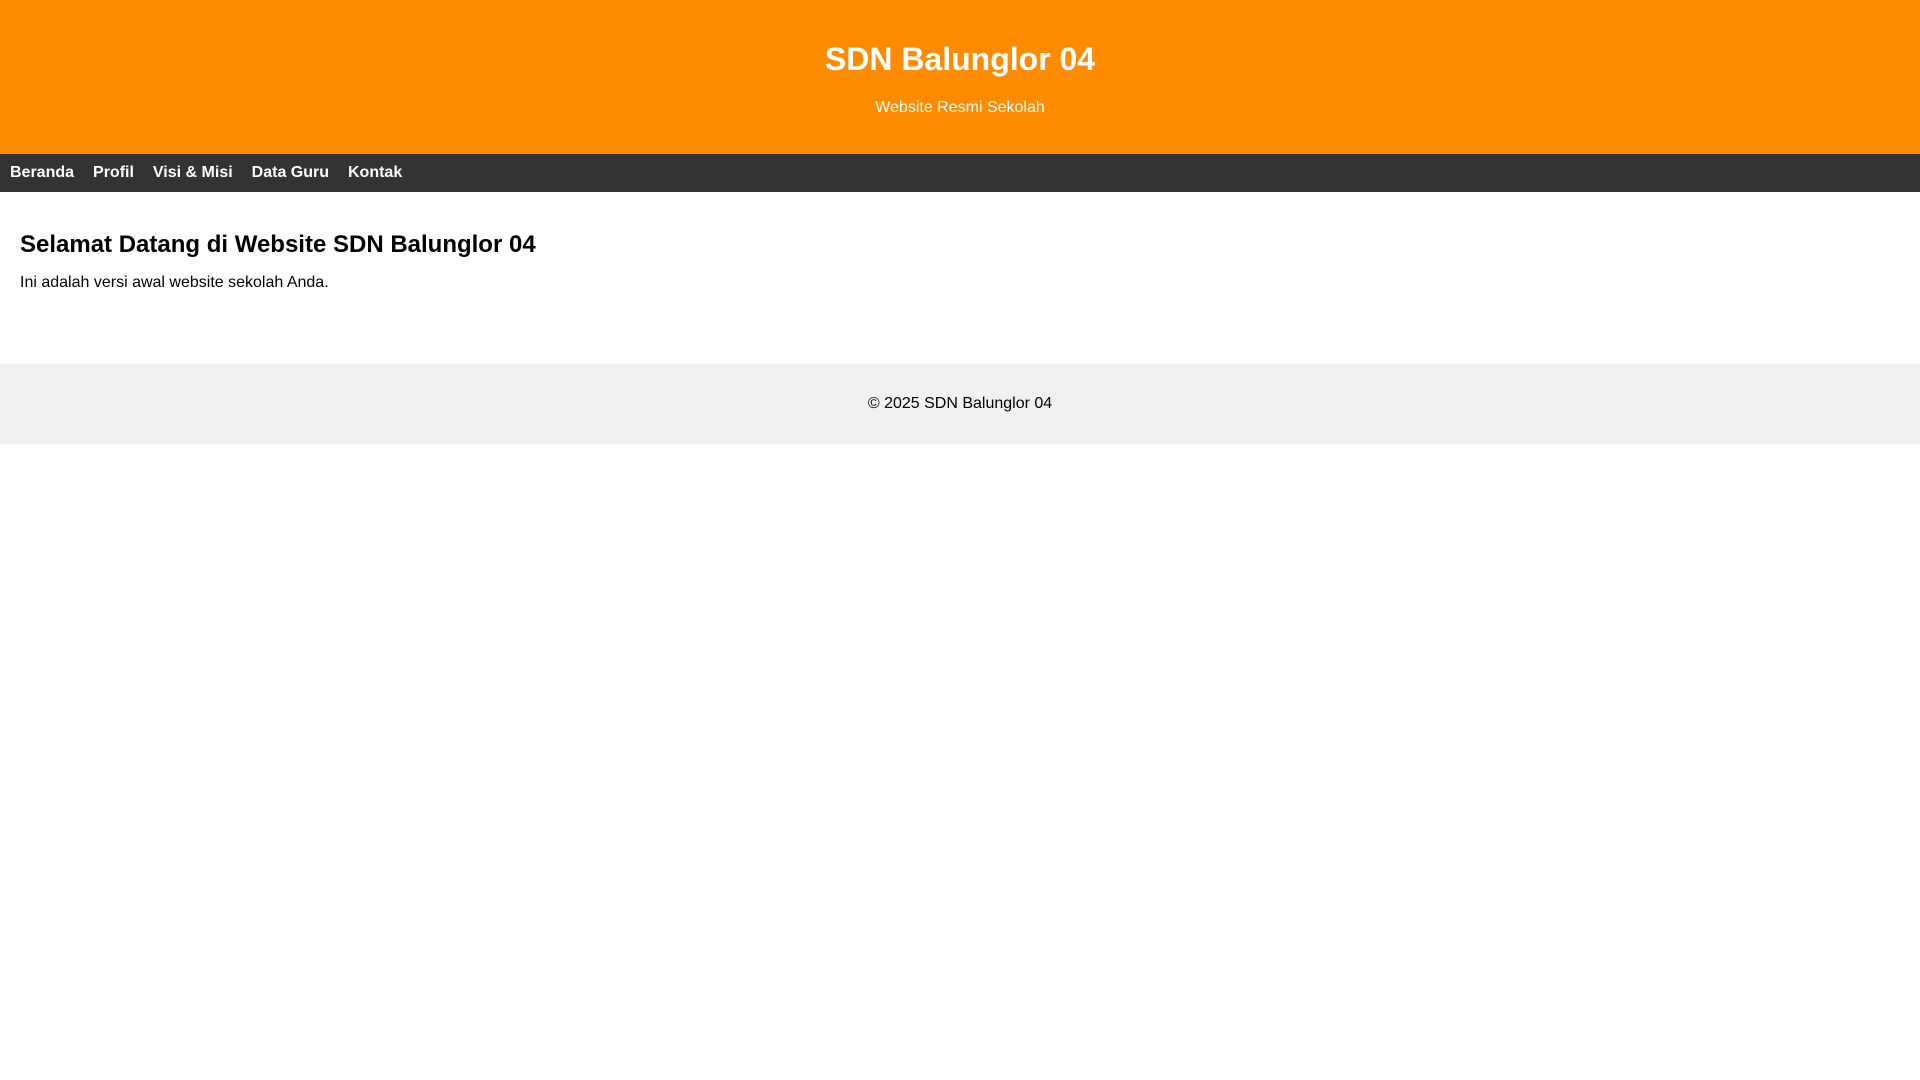 This screenshot has height=1080, width=1920. Describe the element at coordinates (42, 173) in the screenshot. I see `nav-link-beranda: Beranda` at that location.